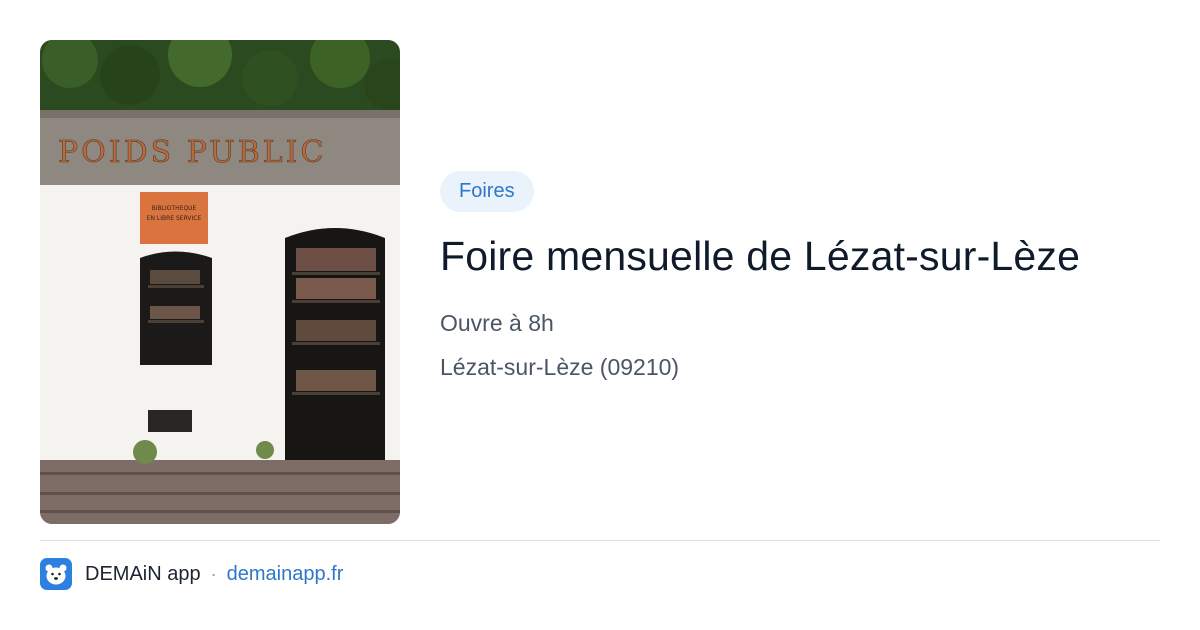 This screenshot has height=630, width=1200. What do you see at coordinates (560, 367) in the screenshot?
I see `event-location: Lézat-sur-Lèze (09210)` at bounding box center [560, 367].